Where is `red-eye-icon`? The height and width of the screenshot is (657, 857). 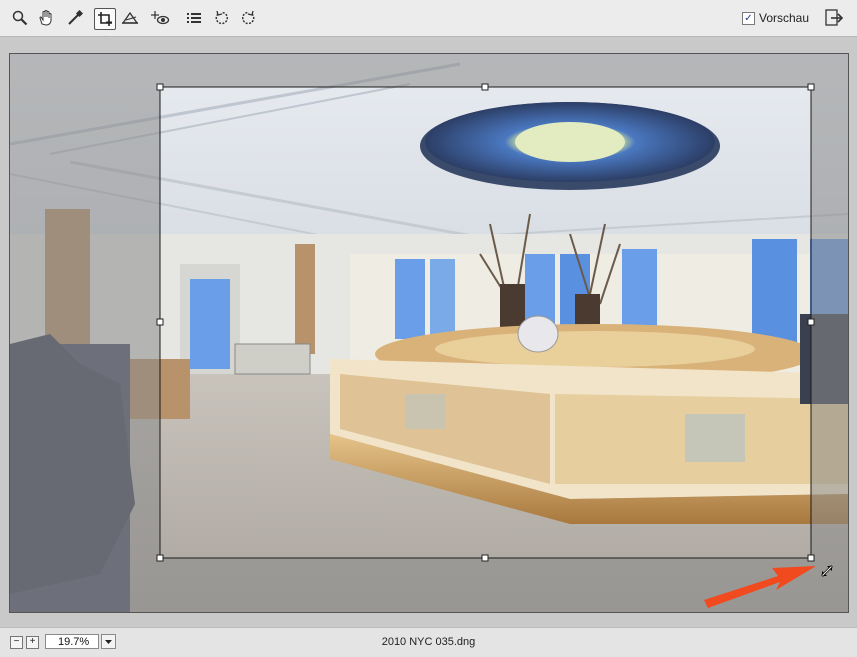
red-eye-icon is located at coordinates (160, 18).